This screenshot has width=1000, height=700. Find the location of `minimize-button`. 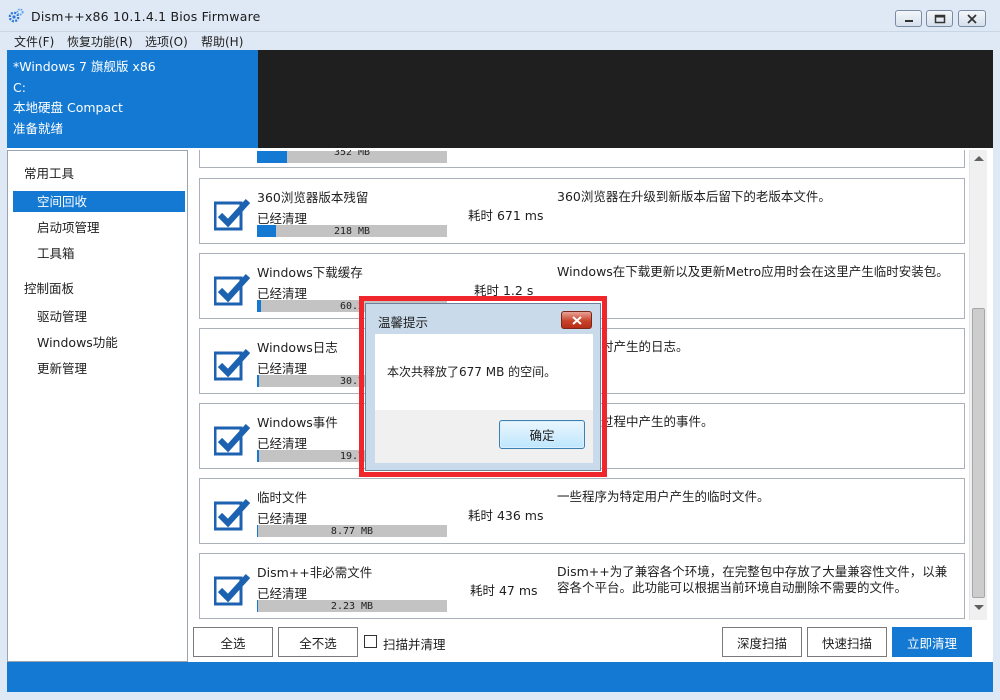

minimize-button is located at coordinates (908, 18).